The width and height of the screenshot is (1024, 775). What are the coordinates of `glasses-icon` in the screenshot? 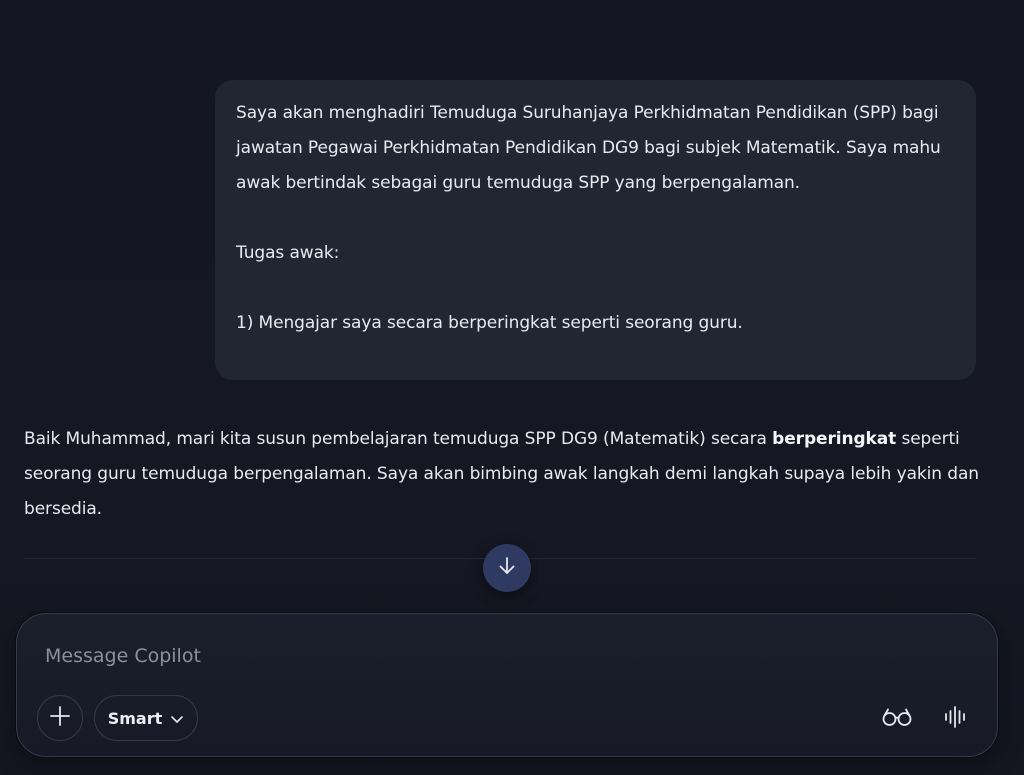 It's located at (897, 719).